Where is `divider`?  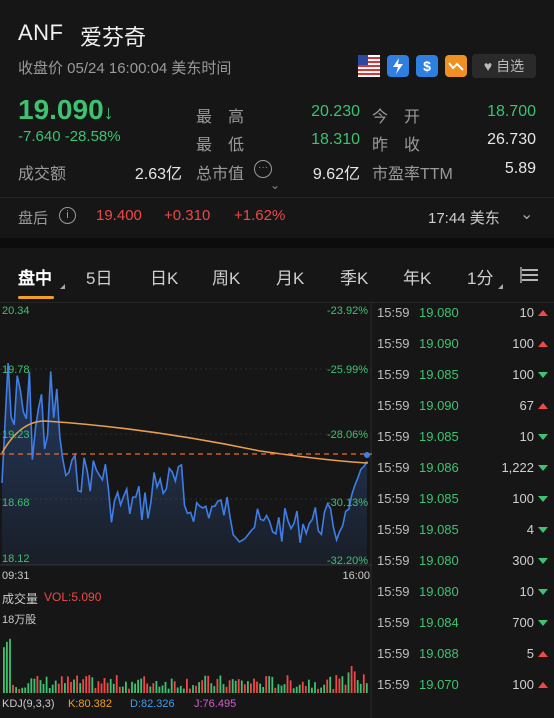 divider is located at coordinates (277, 197).